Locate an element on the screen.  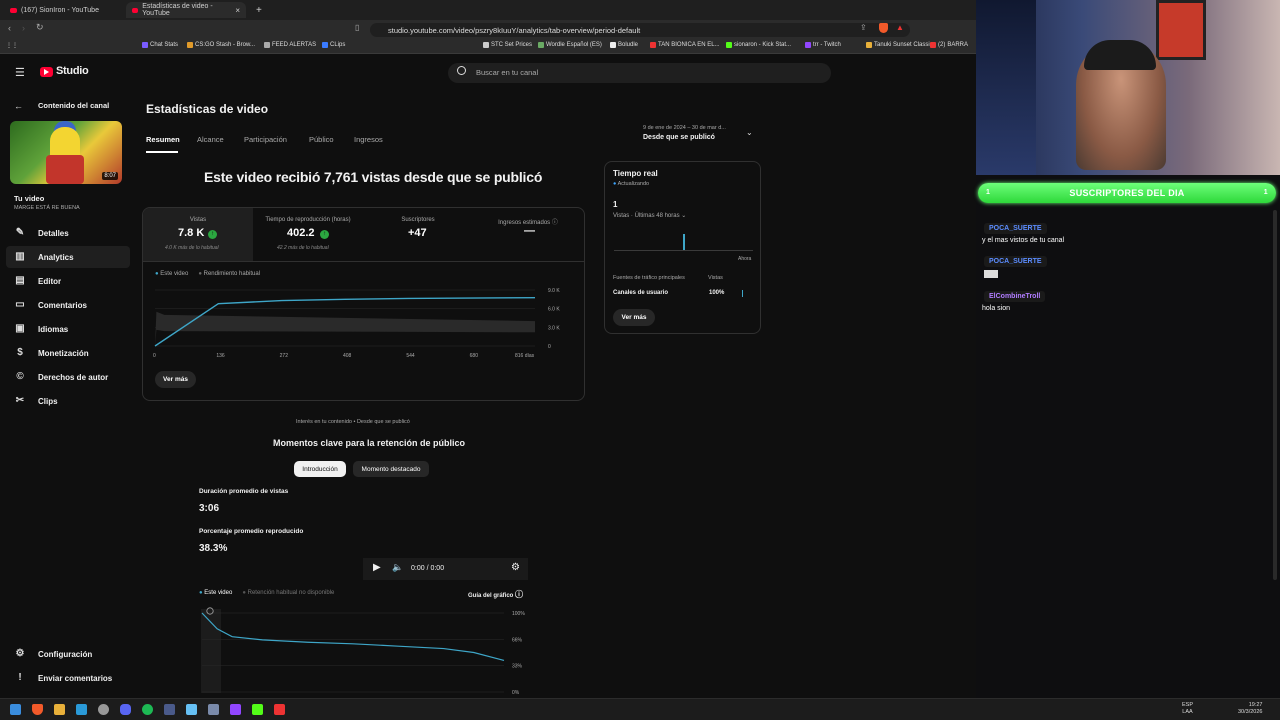
video-thumbnail: 8:07 is located at coordinates (66, 152).